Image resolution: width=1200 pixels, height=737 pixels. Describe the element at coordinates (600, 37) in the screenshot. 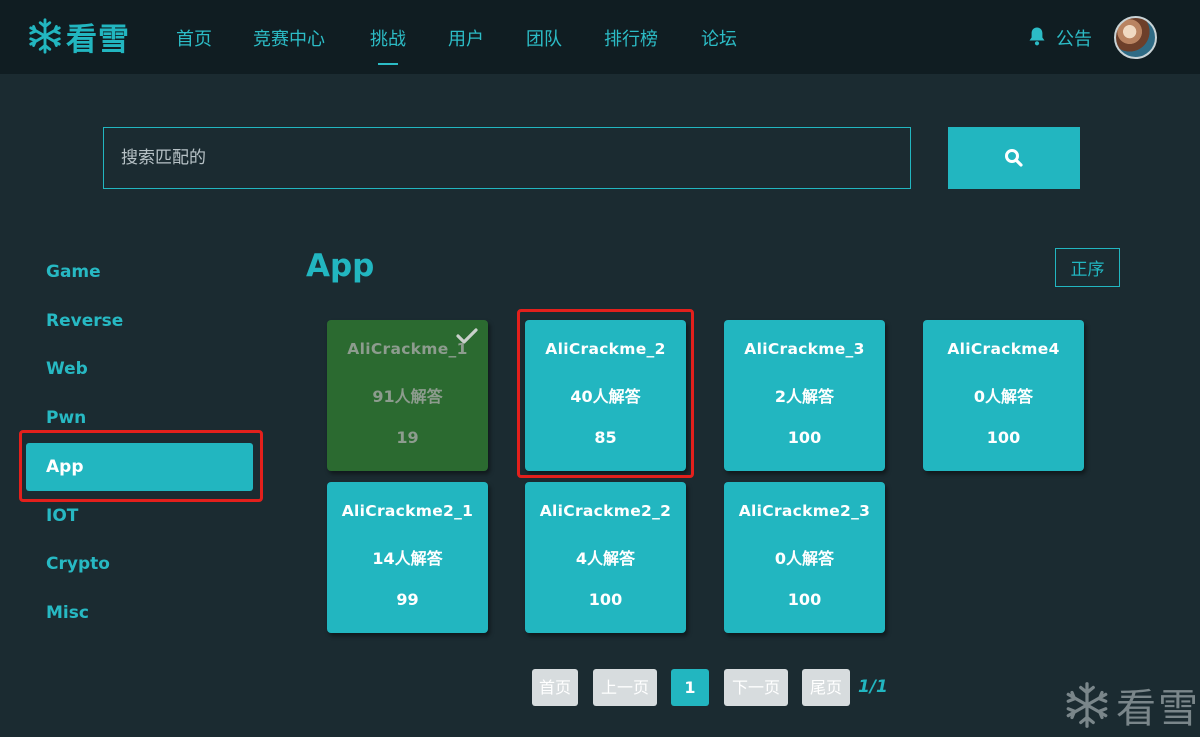

I see `top-nav: 看雪 首页 竞赛中心 挑战 用户 团队 排行榜 论坛 公告` at that location.